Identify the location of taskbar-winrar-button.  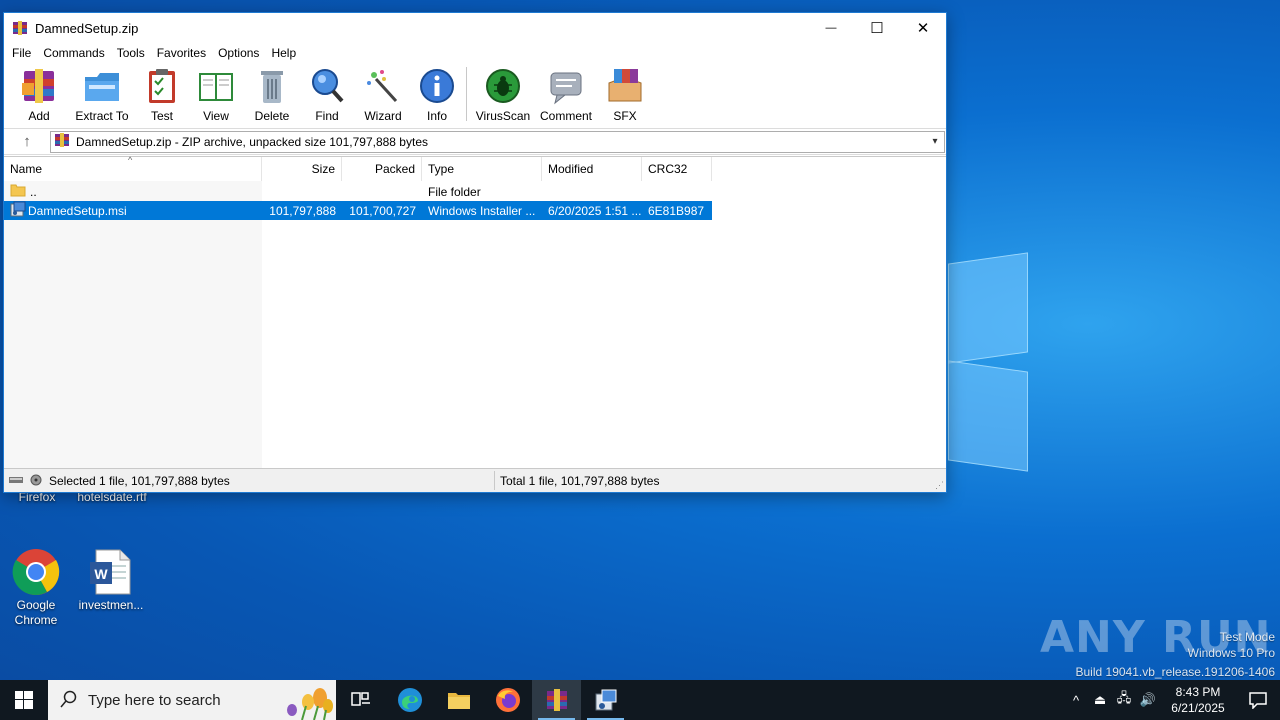
(556, 700).